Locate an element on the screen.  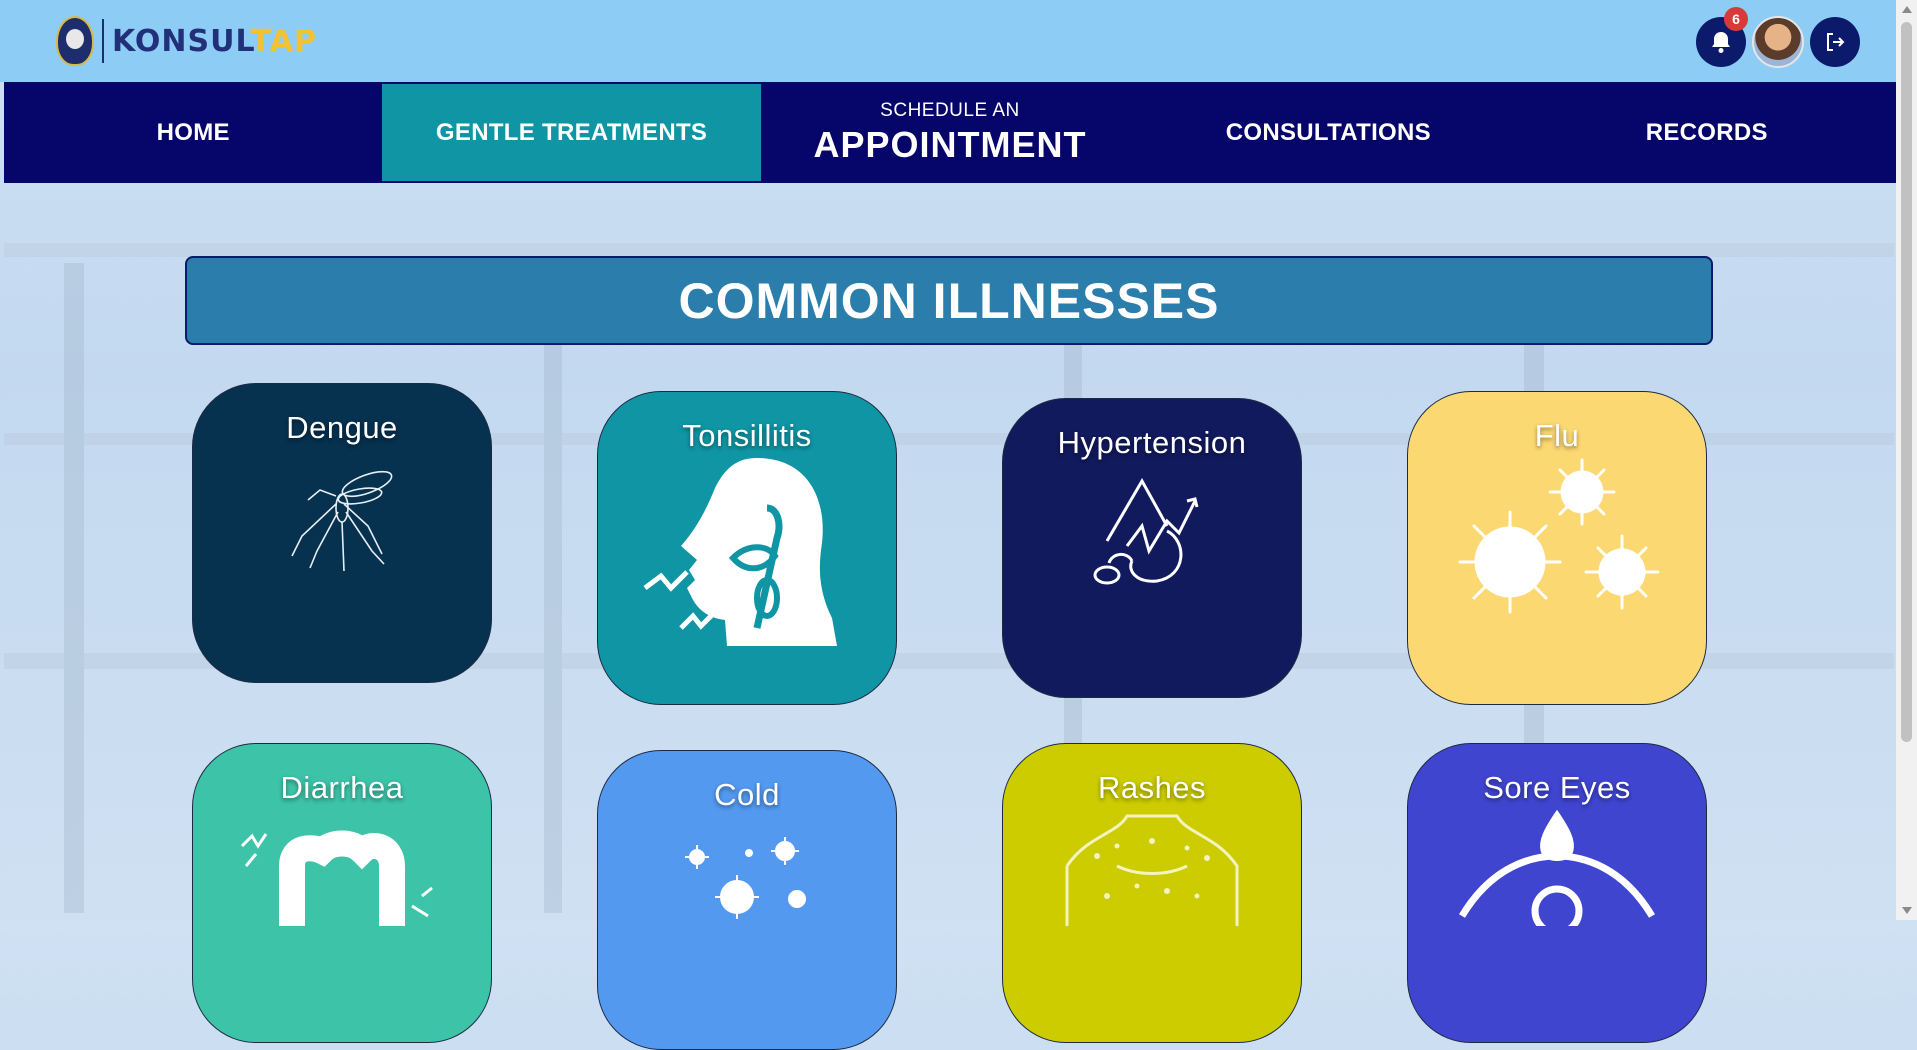
university-seal-icon is located at coordinates (75, 41).